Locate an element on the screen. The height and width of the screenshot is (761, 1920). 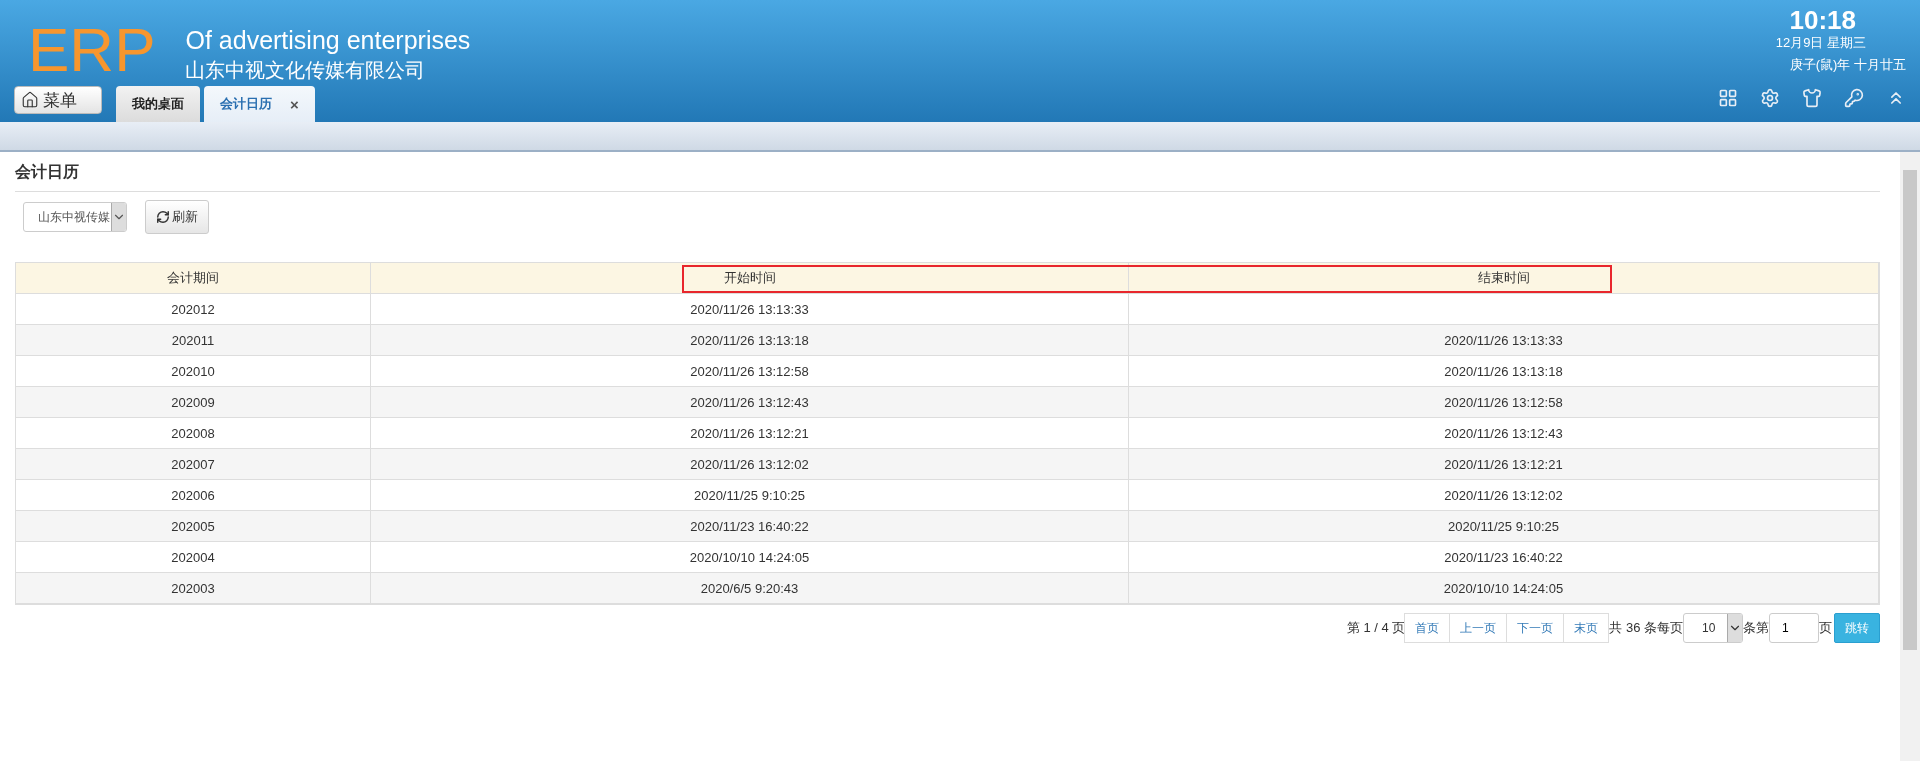
page-info: 第 1 / 4 页 is located at coordinates (1376, 628).